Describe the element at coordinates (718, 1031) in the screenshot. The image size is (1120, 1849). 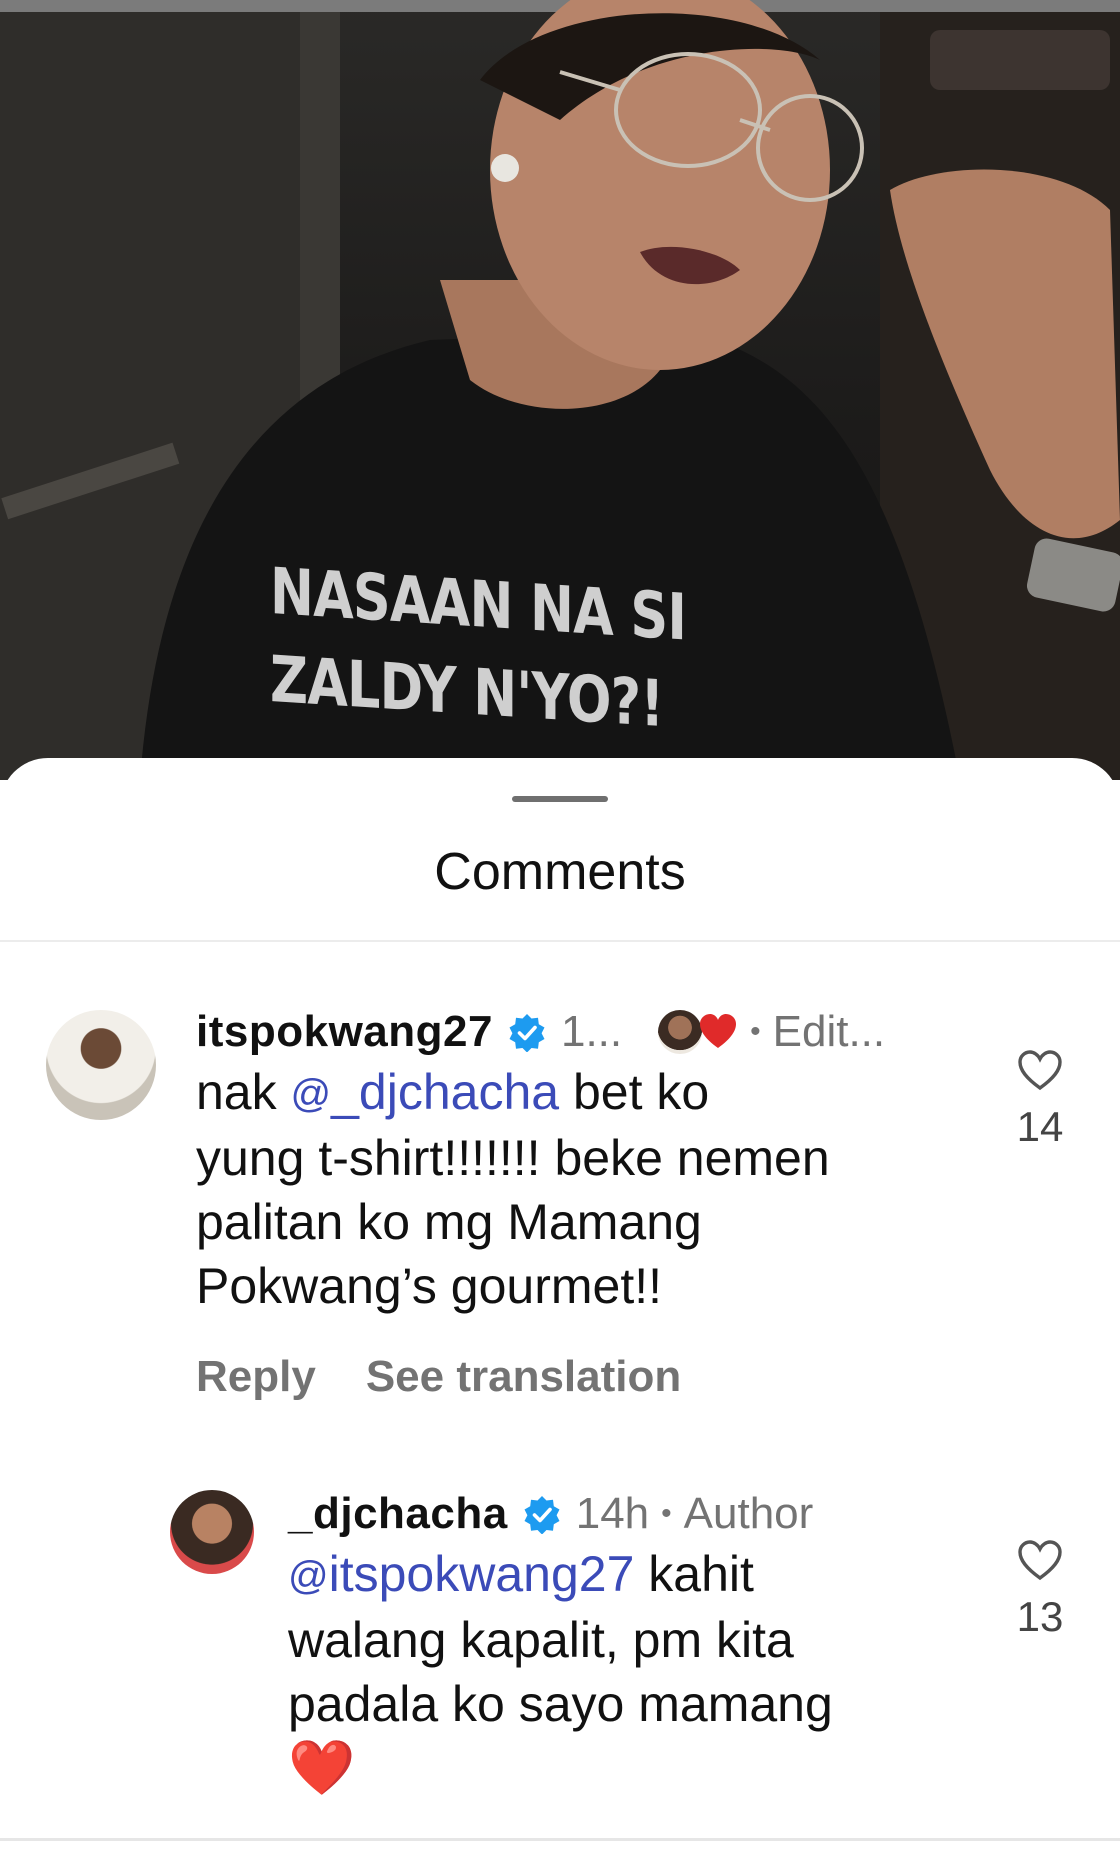
I see `red-heart-icon` at that location.